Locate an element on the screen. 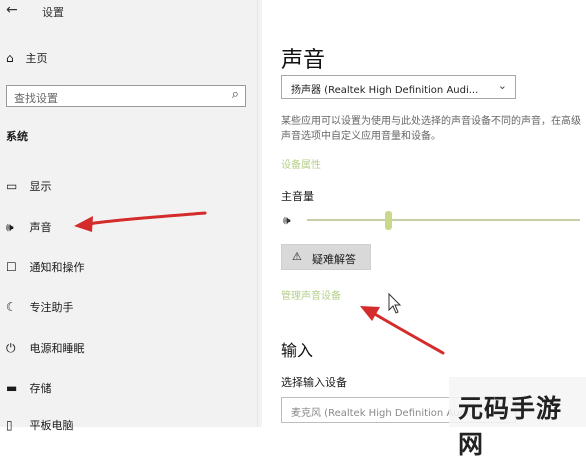 This screenshot has height=461, width=586. sidebar-item-label: 专注助手 is located at coordinates (51, 307).